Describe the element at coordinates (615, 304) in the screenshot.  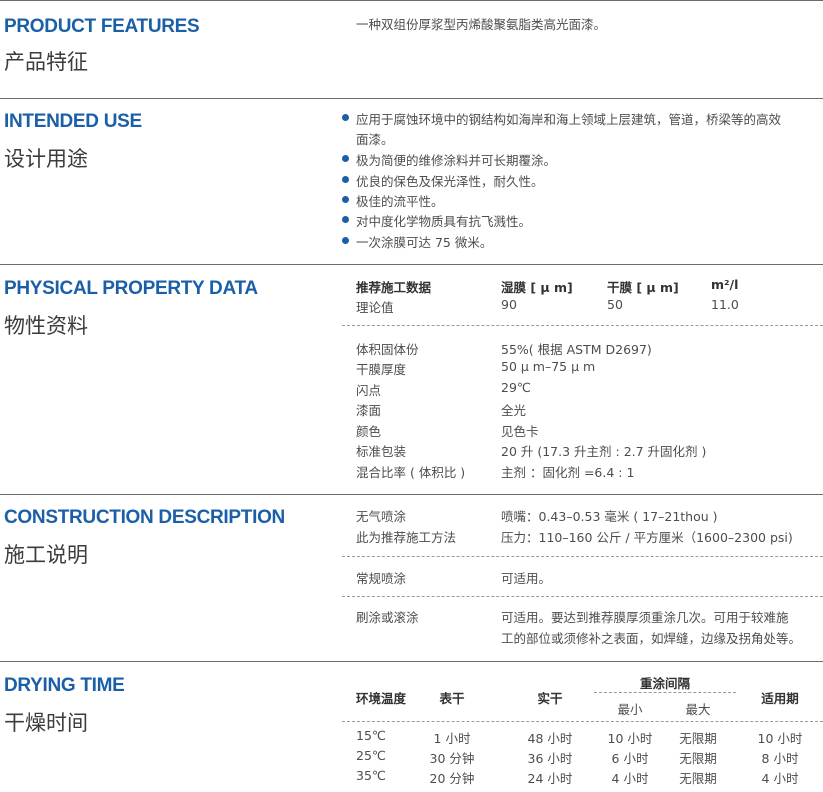
I see `theory-cell: 50` at that location.